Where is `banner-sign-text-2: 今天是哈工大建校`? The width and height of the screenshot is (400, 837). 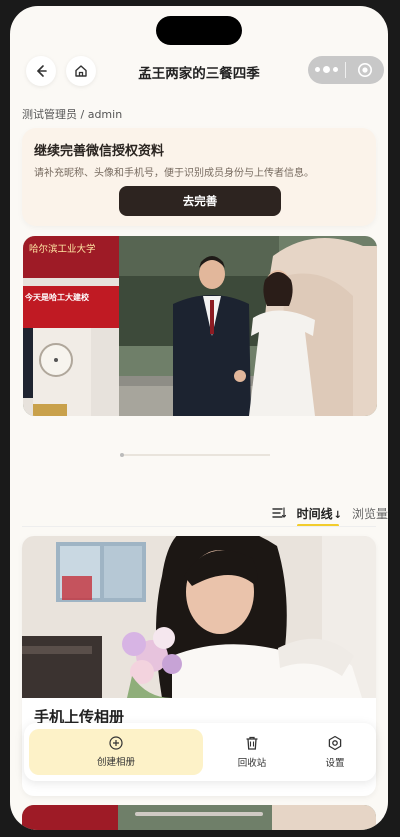
banner-sign-text-2: 今天是哈工大建校 is located at coordinates (57, 297).